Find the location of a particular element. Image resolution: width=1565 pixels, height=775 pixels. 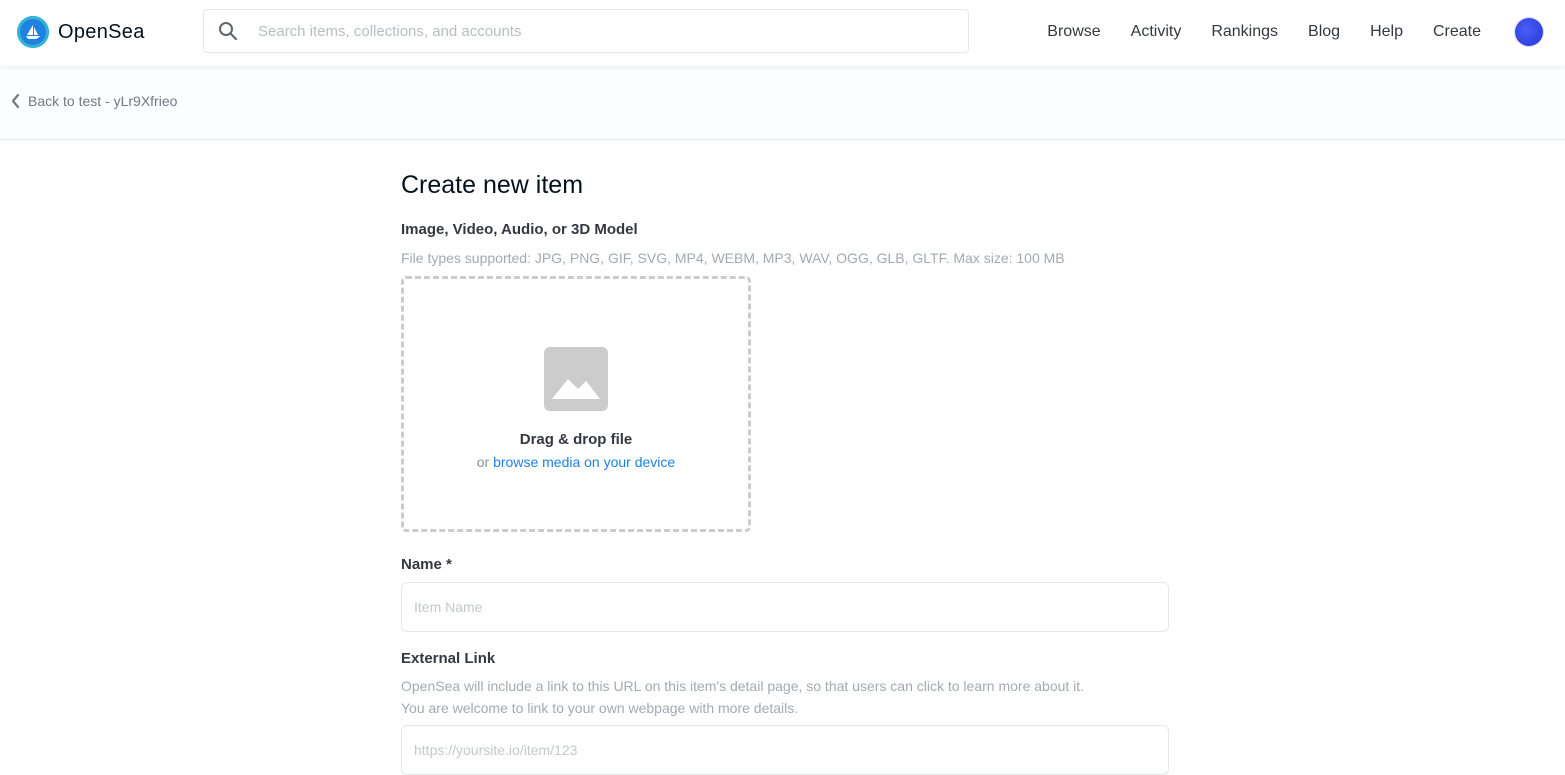

nav-activity: Activity is located at coordinates (1156, 32).